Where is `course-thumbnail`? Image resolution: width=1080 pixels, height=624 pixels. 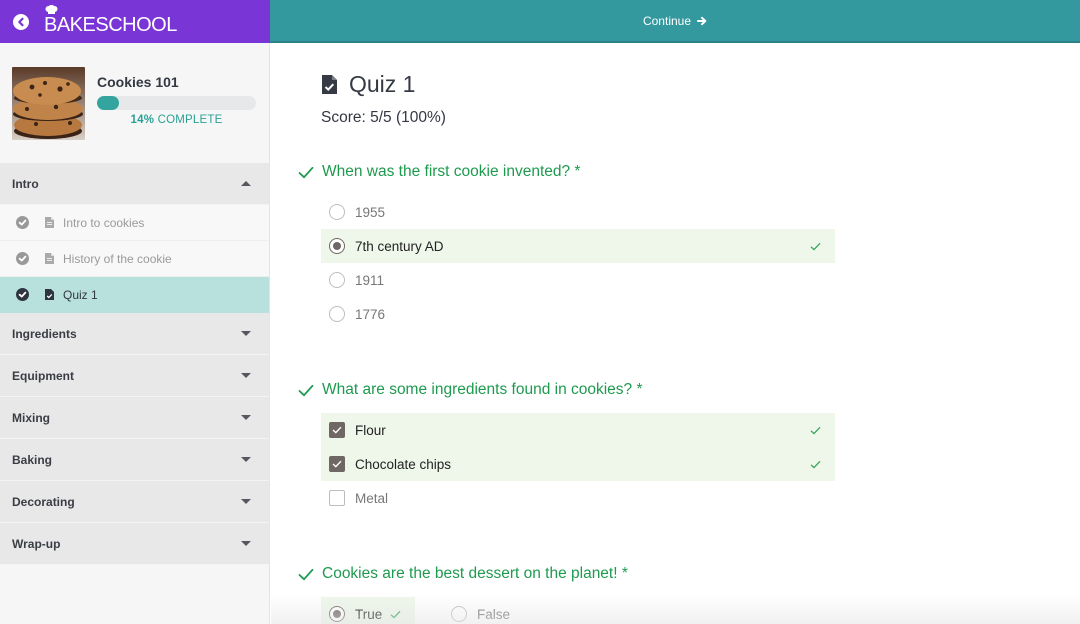
course-thumbnail is located at coordinates (48, 103).